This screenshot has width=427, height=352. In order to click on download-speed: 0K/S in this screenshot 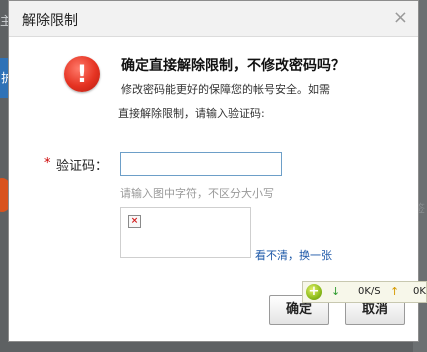, I will do `click(369, 291)`.